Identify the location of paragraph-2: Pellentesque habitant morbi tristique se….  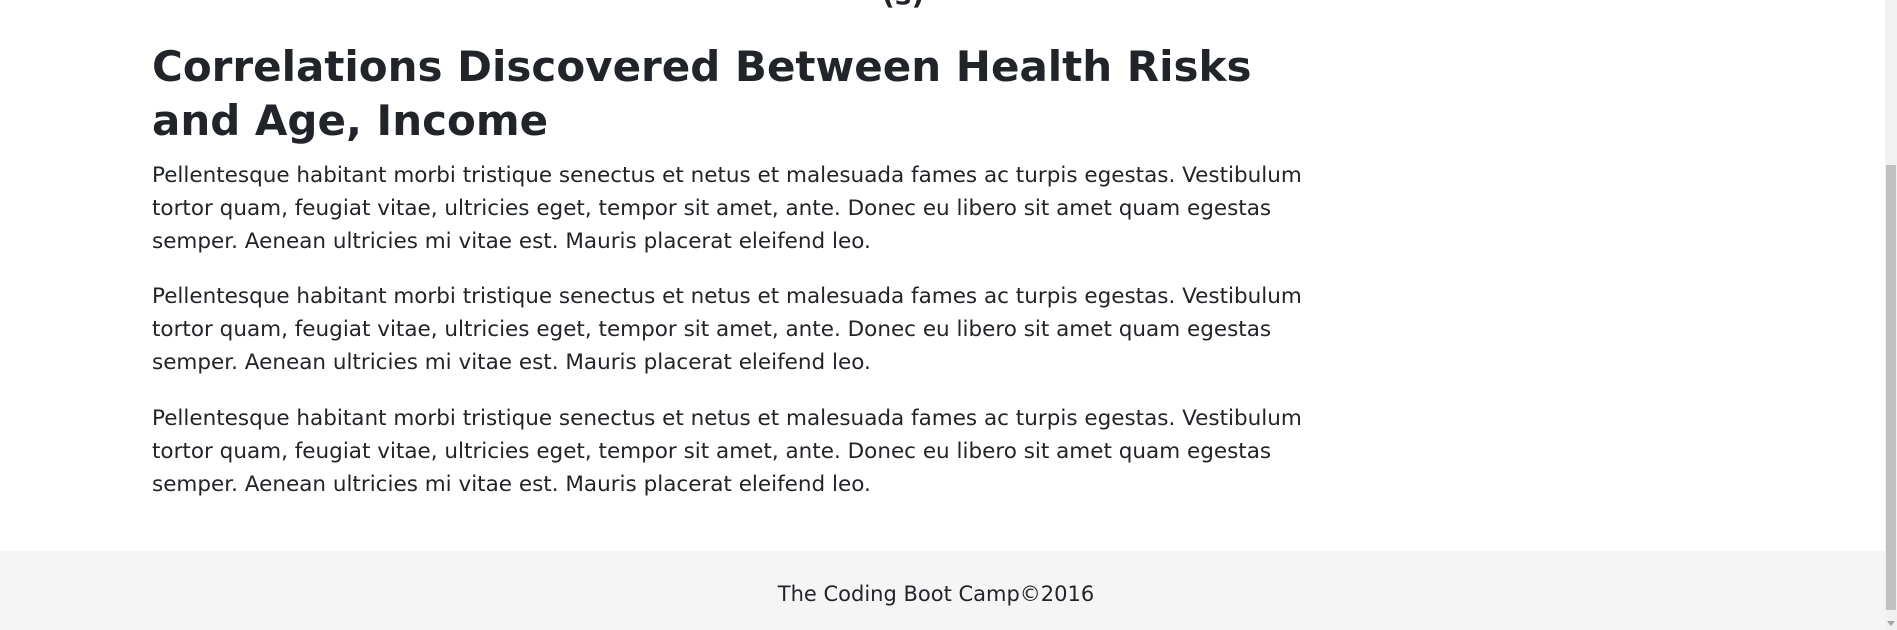
(727, 329).